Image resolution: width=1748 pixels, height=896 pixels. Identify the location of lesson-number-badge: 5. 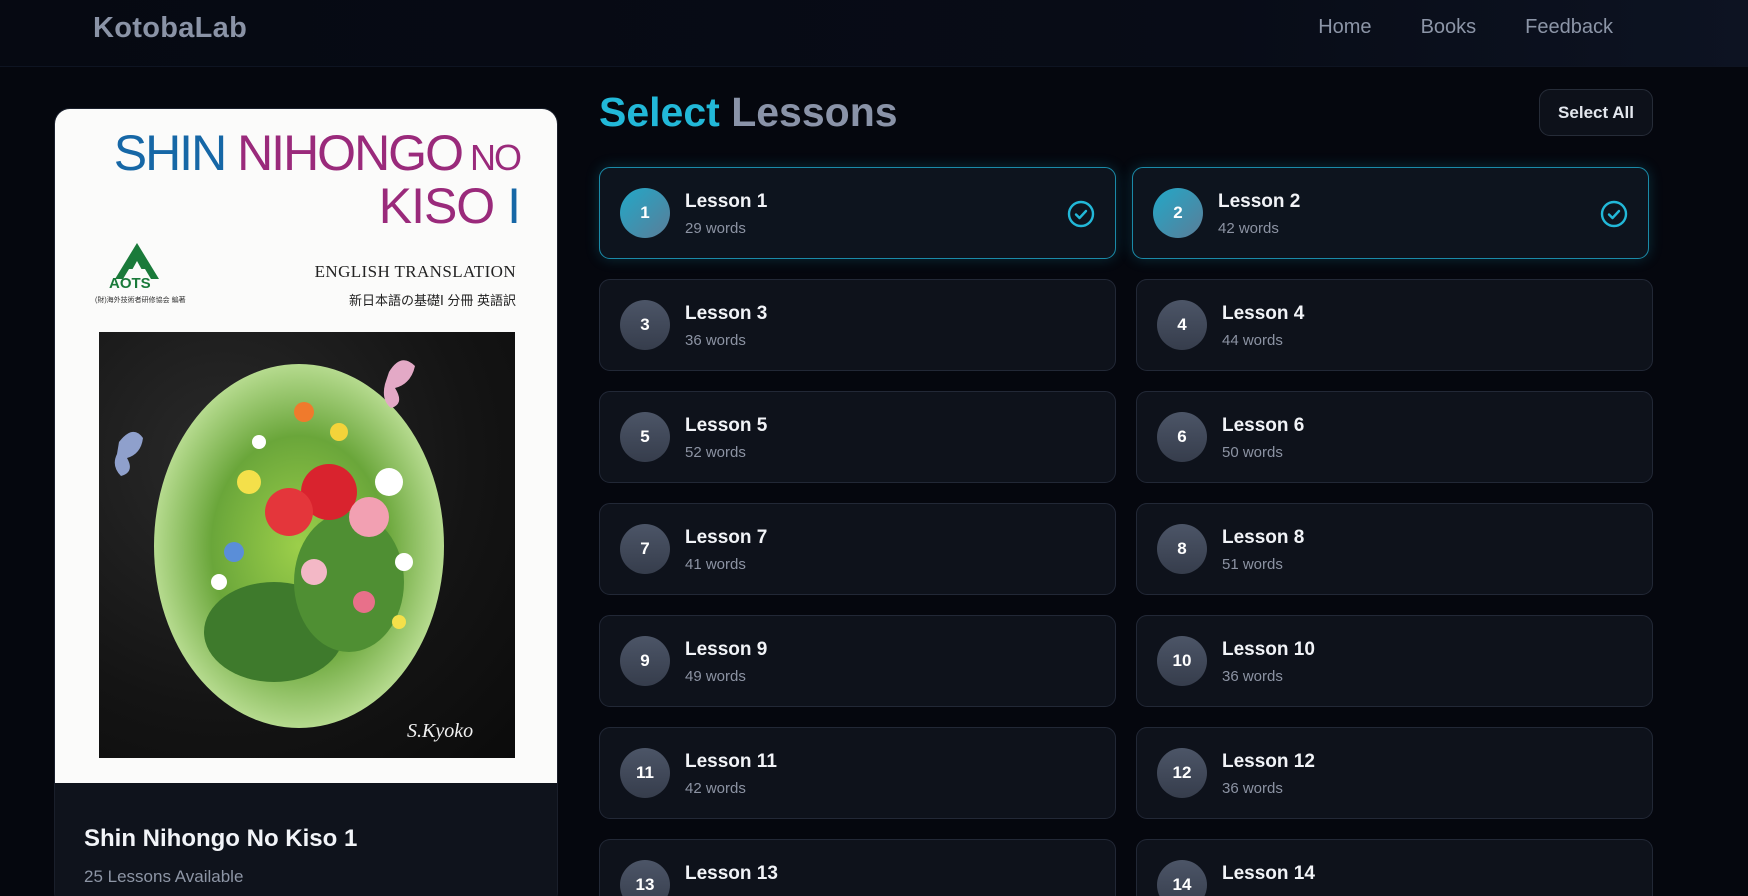
(645, 437).